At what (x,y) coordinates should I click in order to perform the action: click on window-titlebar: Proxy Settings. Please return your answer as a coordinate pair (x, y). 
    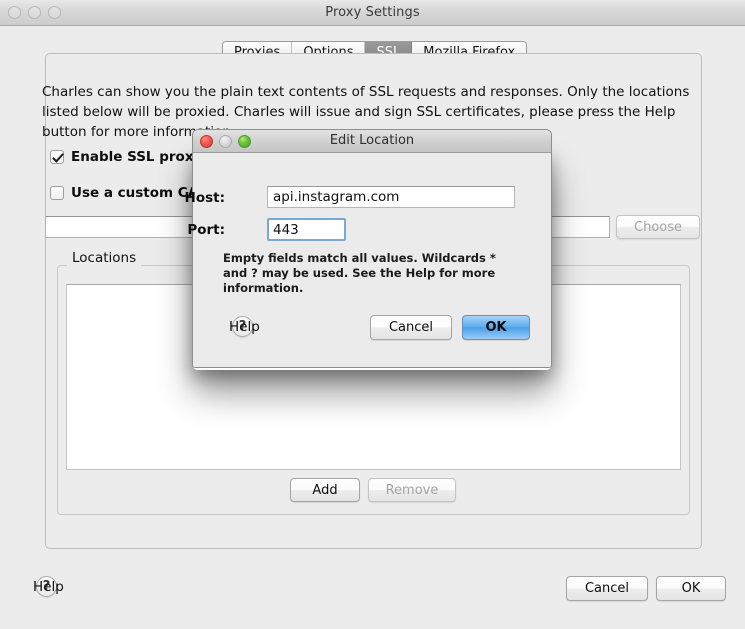
    Looking at the image, I should click on (372, 13).